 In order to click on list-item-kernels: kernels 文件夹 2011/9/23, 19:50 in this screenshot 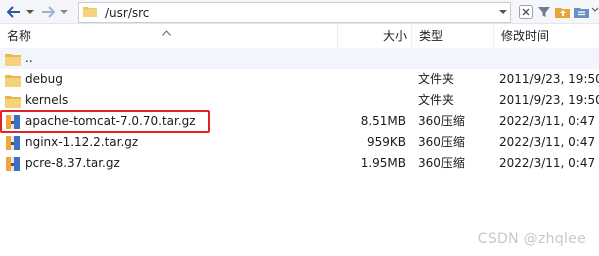, I will do `click(299, 100)`.